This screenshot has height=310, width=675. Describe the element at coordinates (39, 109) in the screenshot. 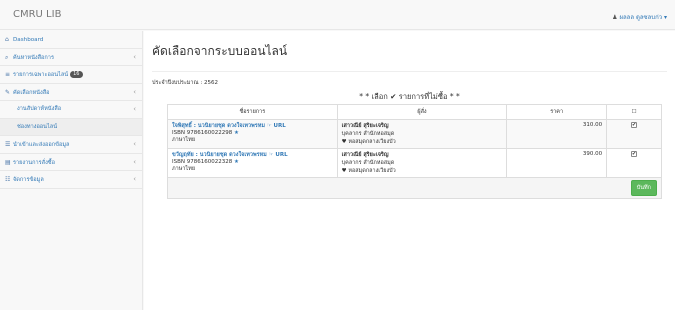

I see `sidebar-item-label: งานสัปดาห์หนังสือ` at that location.